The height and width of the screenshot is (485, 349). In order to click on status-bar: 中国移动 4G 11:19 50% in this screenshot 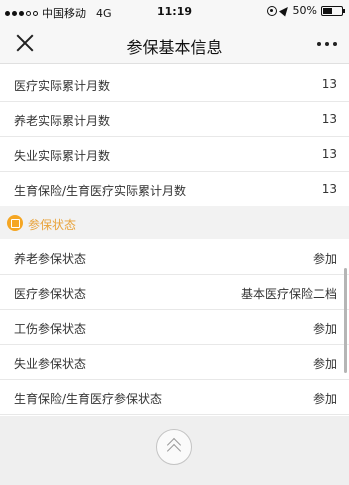, I will do `click(174, 12)`.